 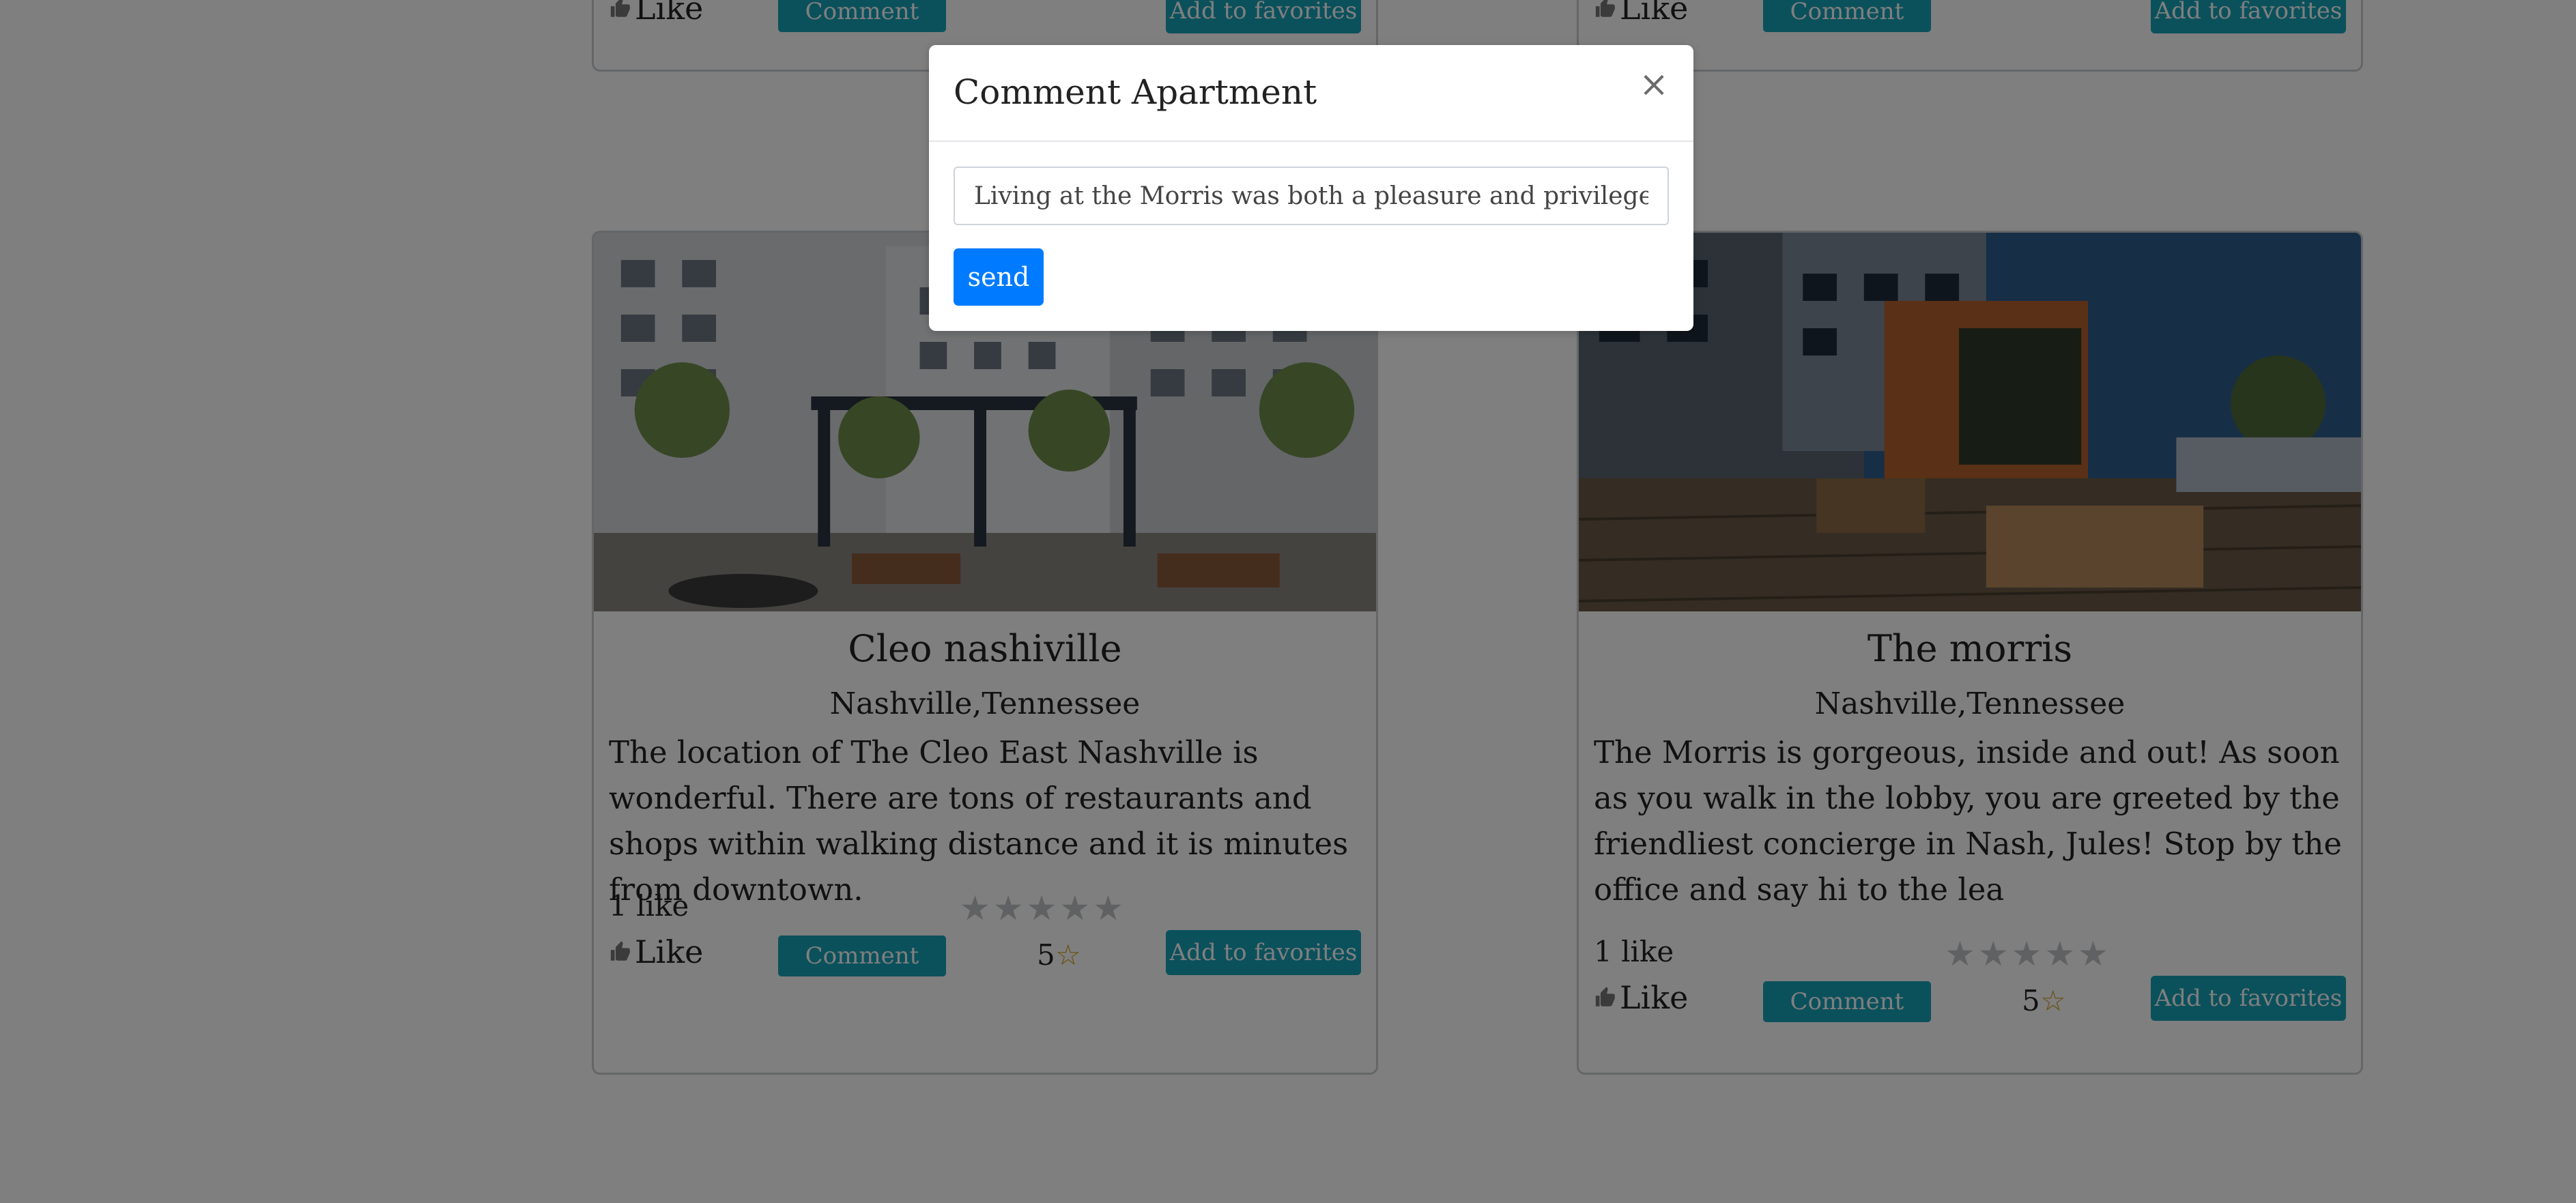 I want to click on comment-input, so click(x=1311, y=195).